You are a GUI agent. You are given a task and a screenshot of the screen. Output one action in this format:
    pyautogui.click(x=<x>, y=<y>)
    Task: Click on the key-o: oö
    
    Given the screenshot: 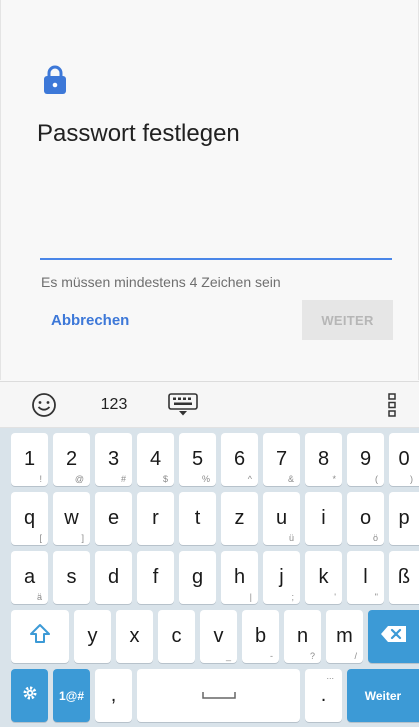 What is the action you would take?
    pyautogui.click(x=365, y=518)
    